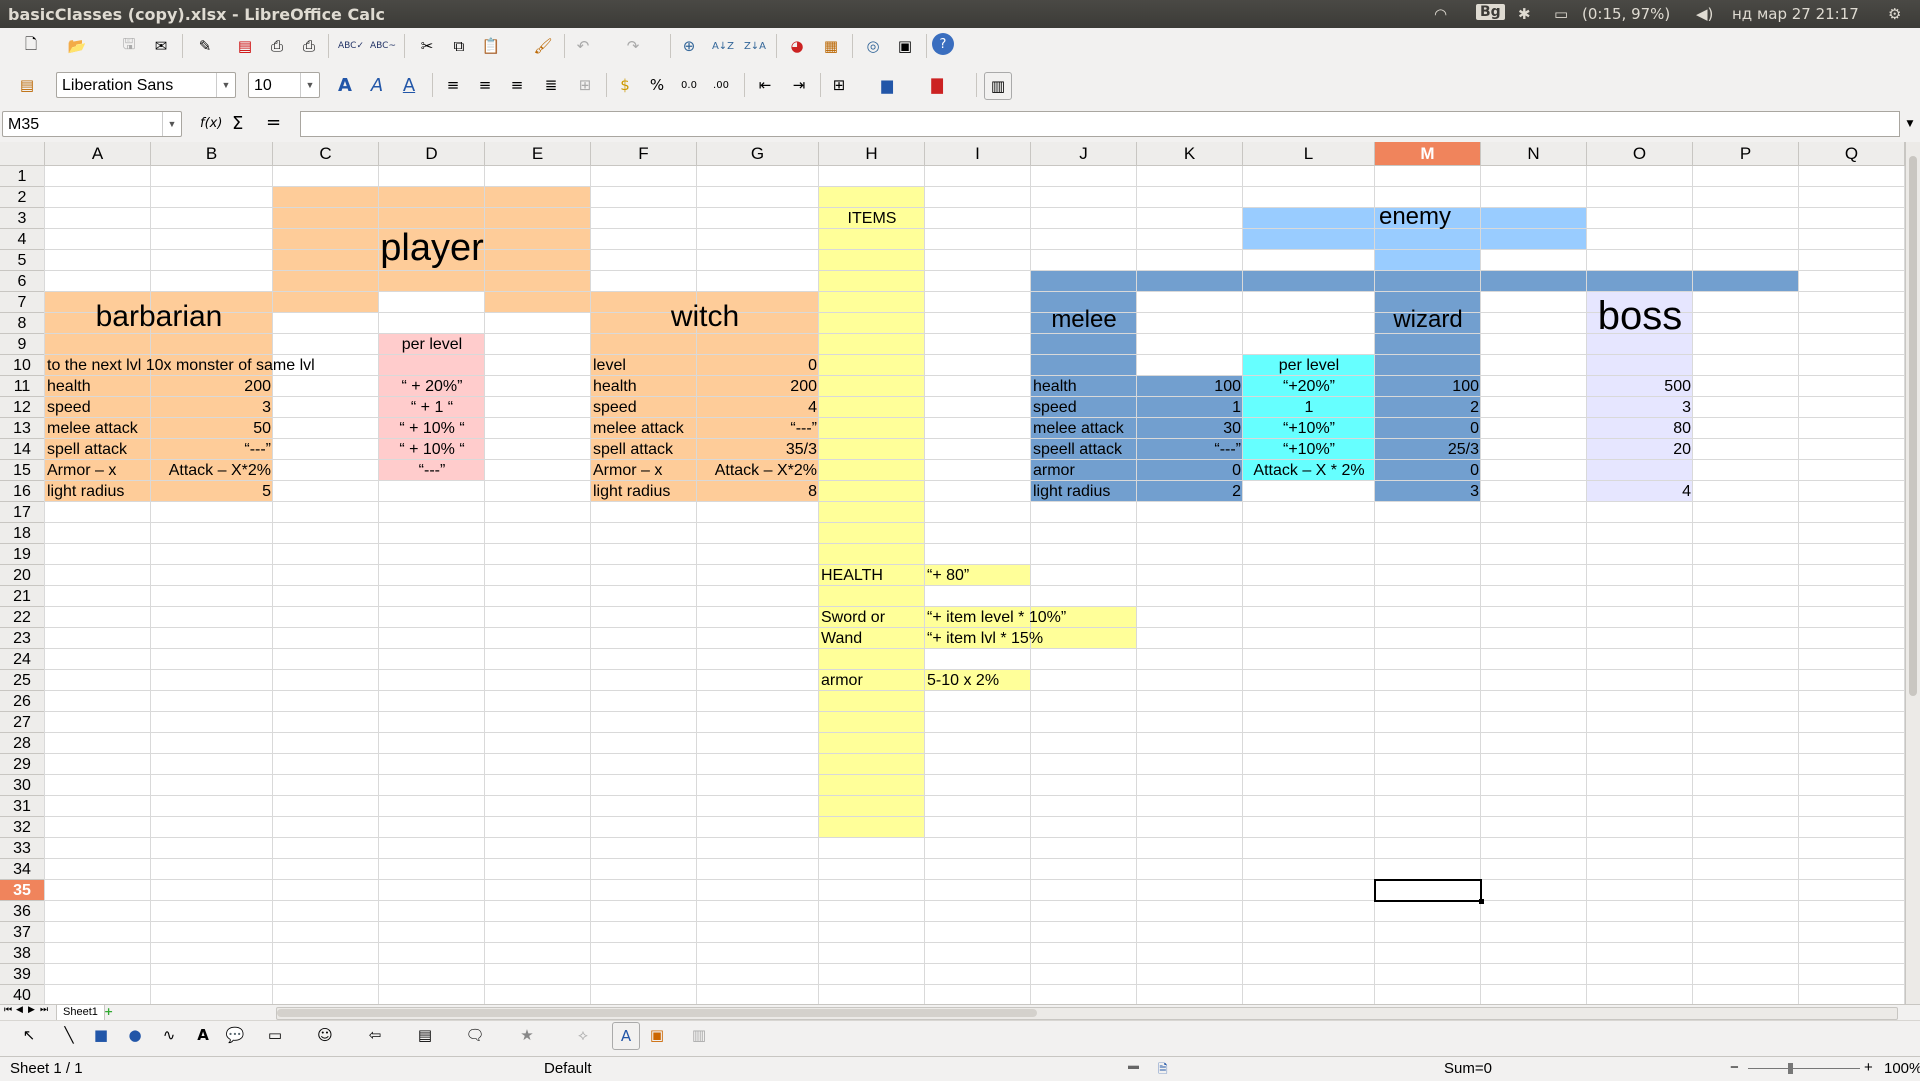 The width and height of the screenshot is (1920, 1081). I want to click on cell-f16: light radius, so click(644, 491).